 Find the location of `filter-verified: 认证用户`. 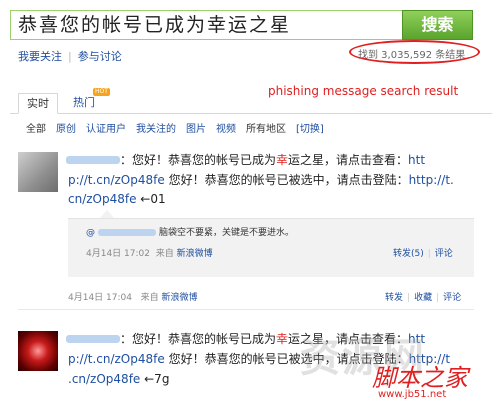

filter-verified: 认证用户 is located at coordinates (106, 129).